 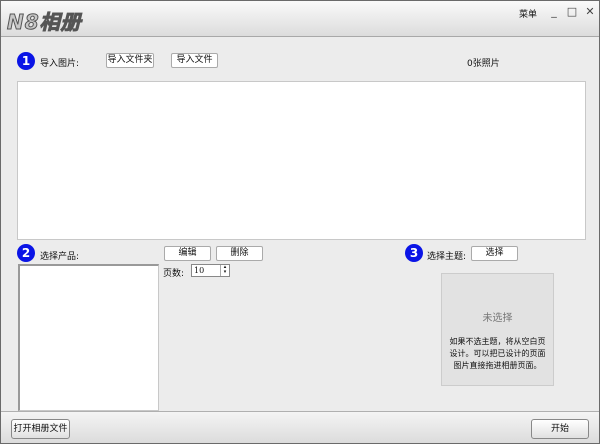 I want to click on step-3-badge: 3, so click(x=414, y=253).